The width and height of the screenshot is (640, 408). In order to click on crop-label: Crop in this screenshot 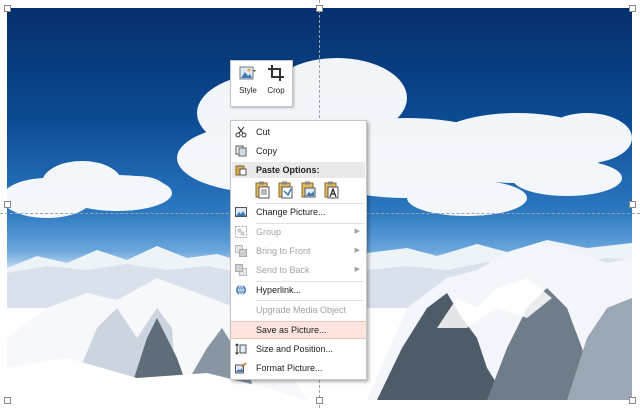, I will do `click(276, 90)`.